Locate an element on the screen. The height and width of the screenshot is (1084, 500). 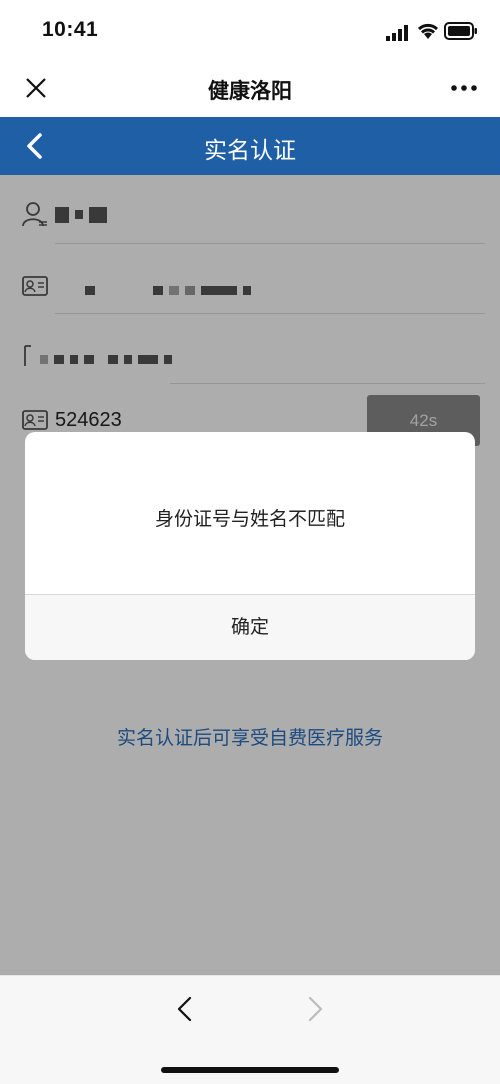
status-bar: 10:41 is located at coordinates (250, 30).